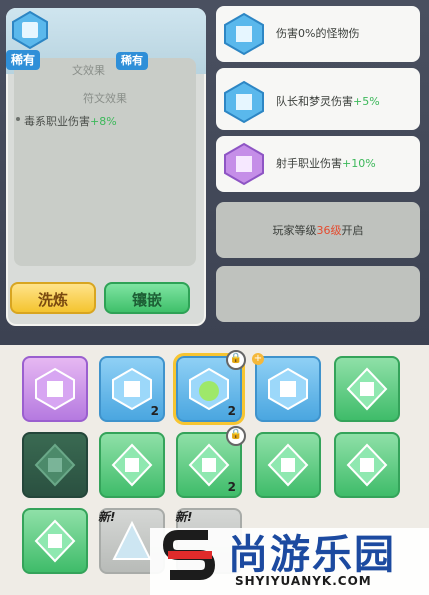  What do you see at coordinates (132, 540) in the screenshot?
I see `crystal-icon` at bounding box center [132, 540].